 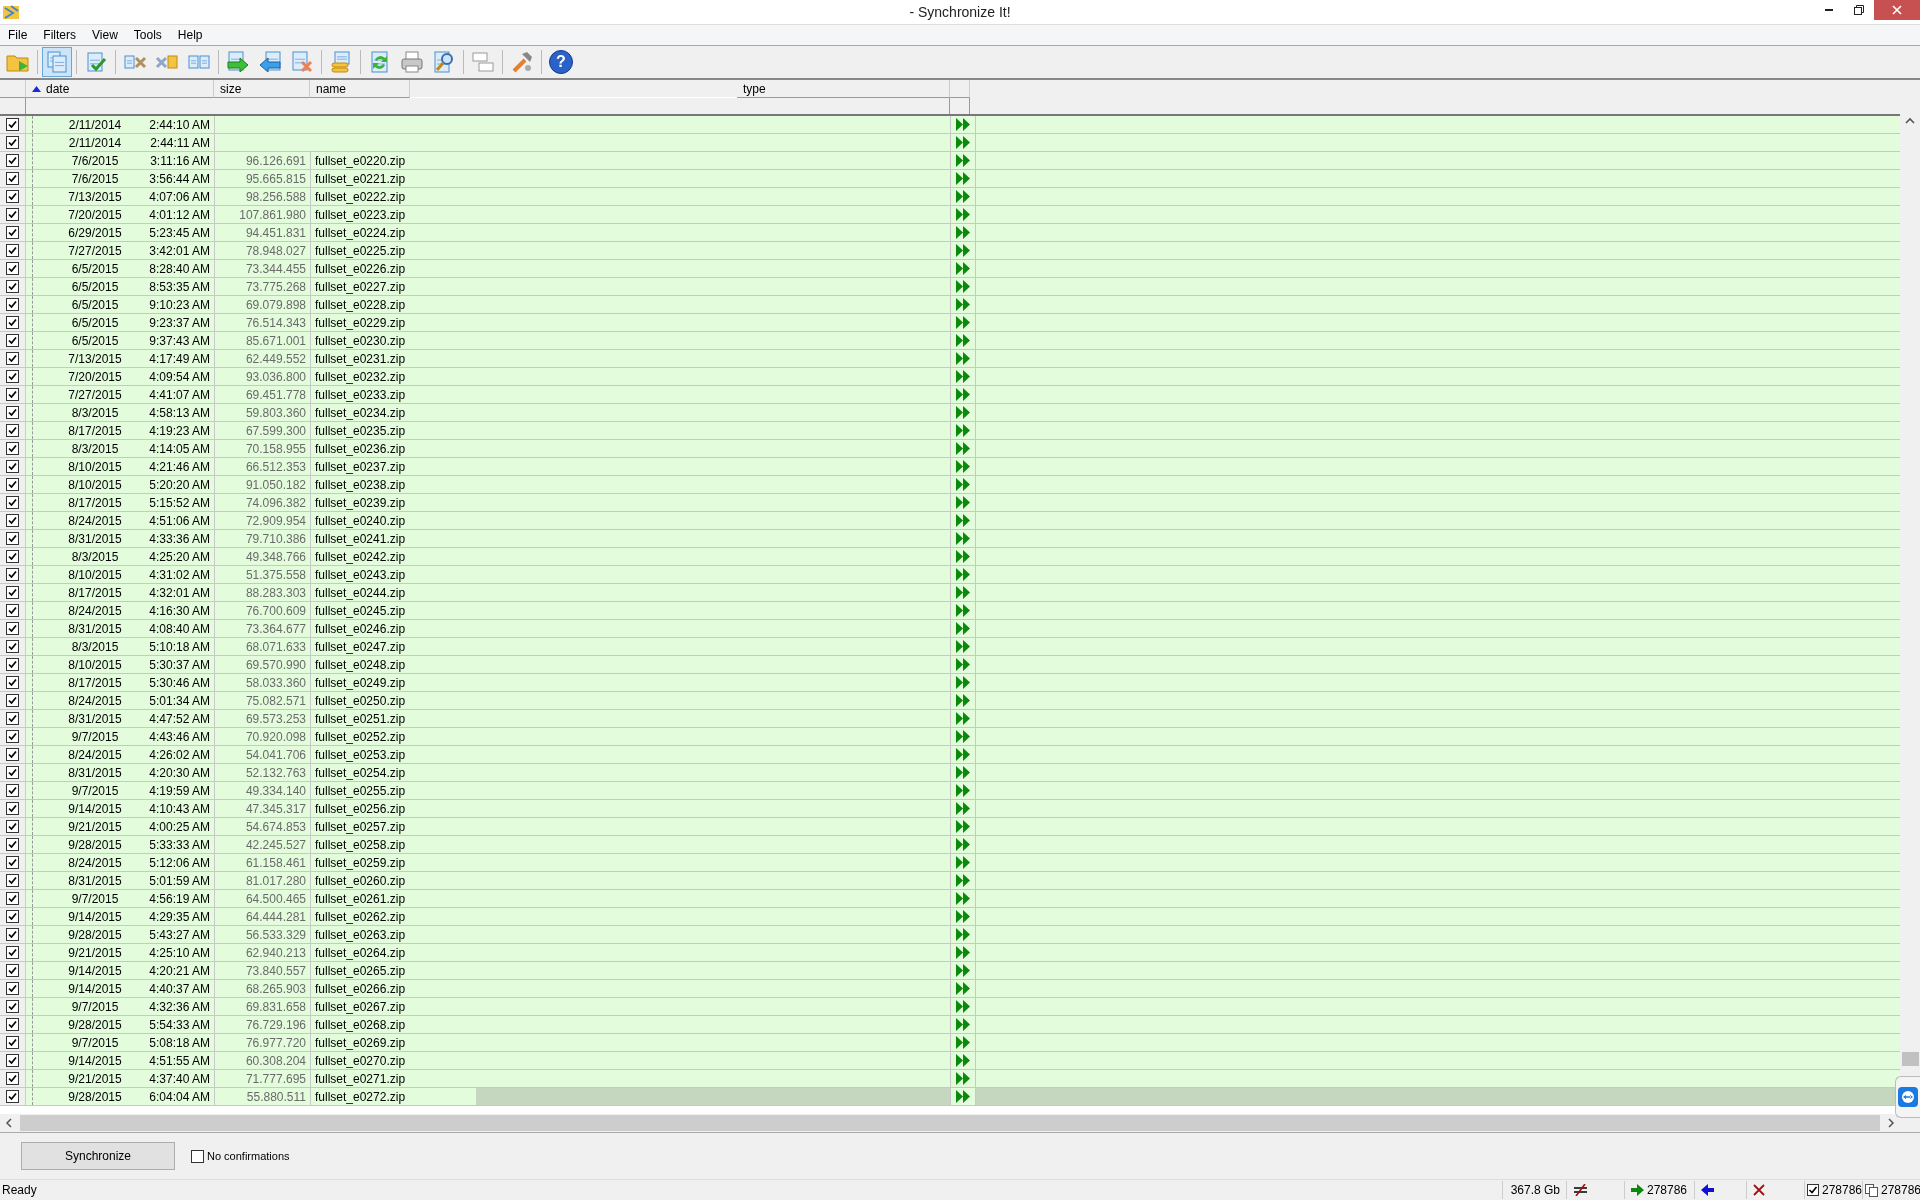 What do you see at coordinates (360, 340) in the screenshot?
I see `file-name: fullset_e0230.zip` at bounding box center [360, 340].